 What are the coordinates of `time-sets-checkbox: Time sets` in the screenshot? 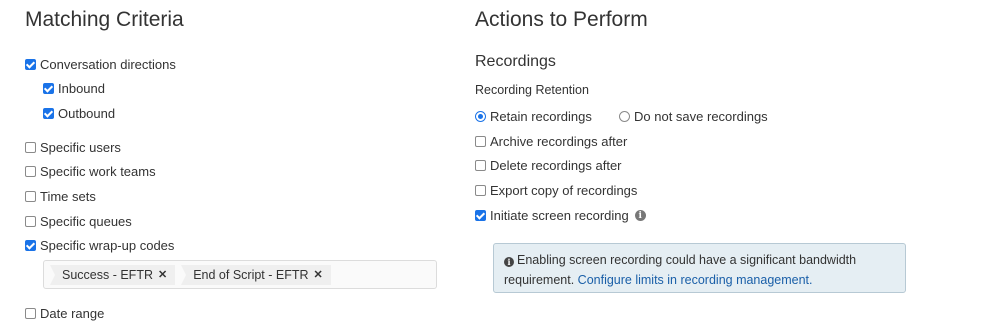 It's located at (60, 196).